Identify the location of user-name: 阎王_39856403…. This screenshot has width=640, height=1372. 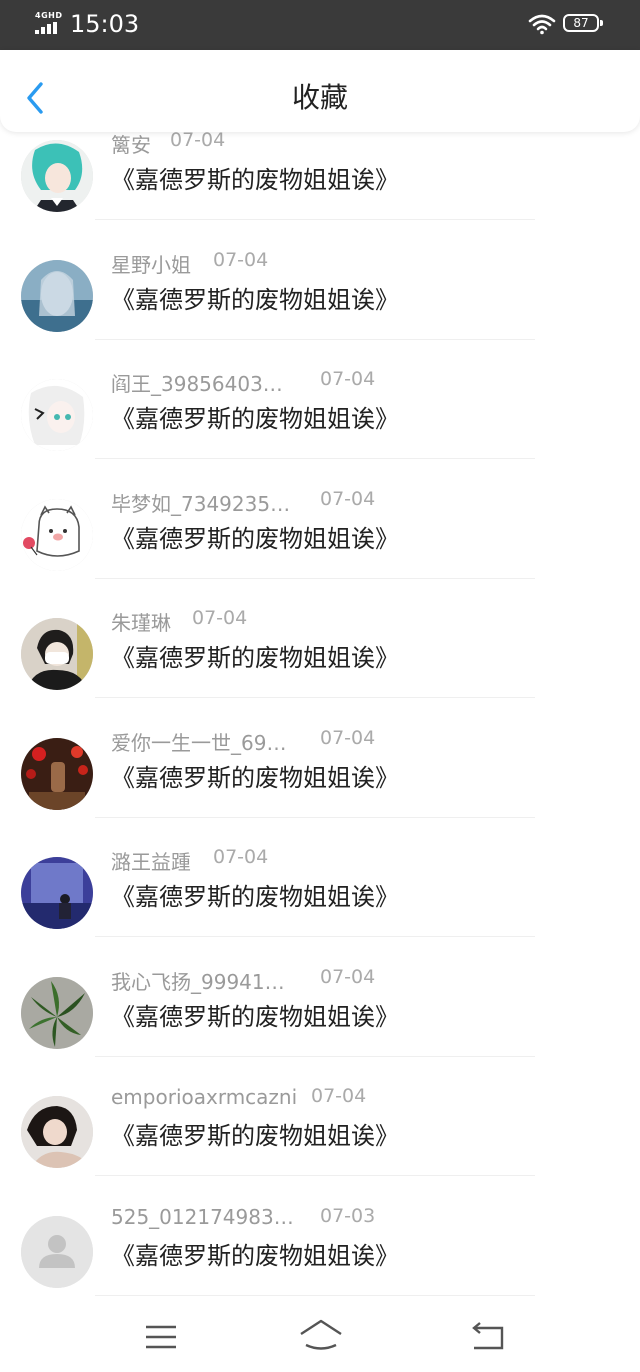
(197, 384).